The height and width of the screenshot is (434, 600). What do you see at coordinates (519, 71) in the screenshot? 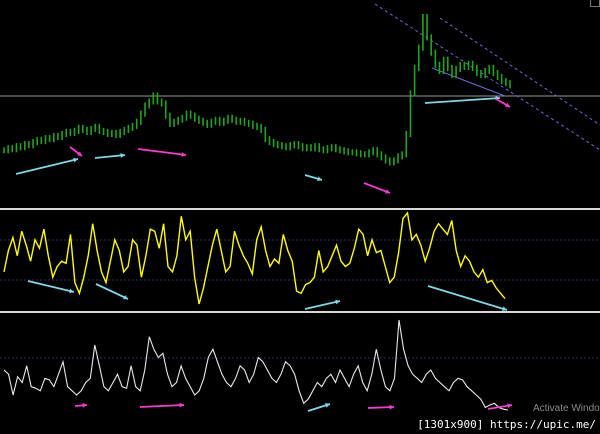
I see `trend-channel-lower` at bounding box center [519, 71].